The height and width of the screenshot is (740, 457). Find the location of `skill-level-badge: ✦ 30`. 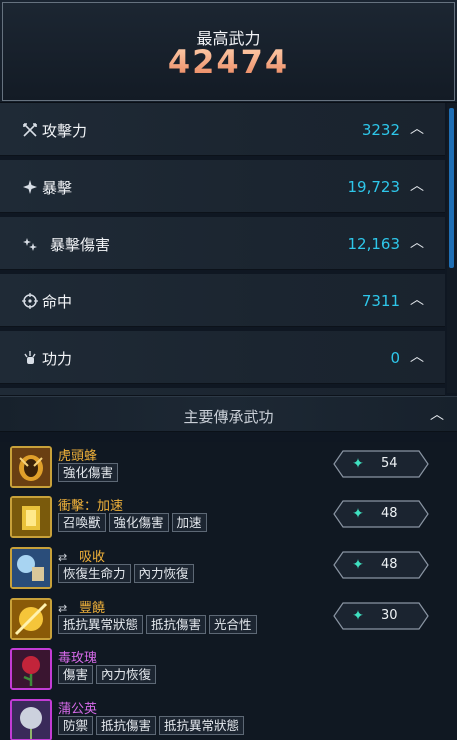

skill-level-badge: ✦ 30 is located at coordinates (381, 616).